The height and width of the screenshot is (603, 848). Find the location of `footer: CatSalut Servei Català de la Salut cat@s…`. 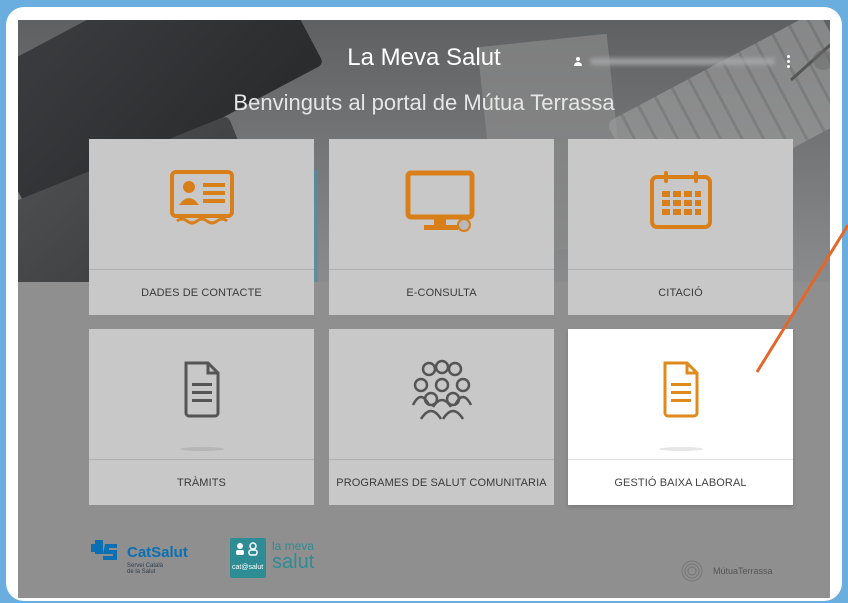

footer: CatSalut Servei Català de la Salut cat@s… is located at coordinates (424, 558).